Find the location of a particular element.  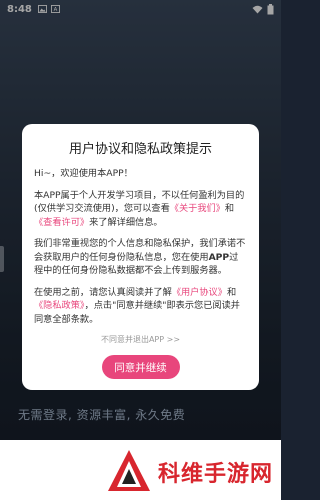

brand-logo-icon is located at coordinates (129, 470).